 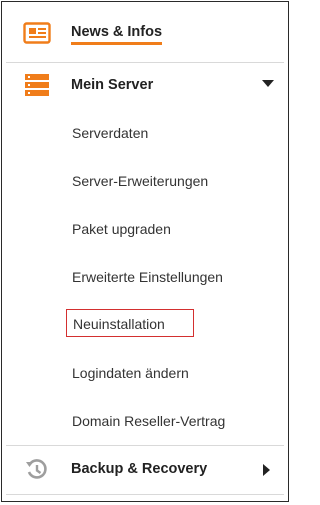 What do you see at coordinates (148, 421) in the screenshot?
I see `submenu-item-domain-reseller-vertrag: Domain Reseller-Vertrag` at bounding box center [148, 421].